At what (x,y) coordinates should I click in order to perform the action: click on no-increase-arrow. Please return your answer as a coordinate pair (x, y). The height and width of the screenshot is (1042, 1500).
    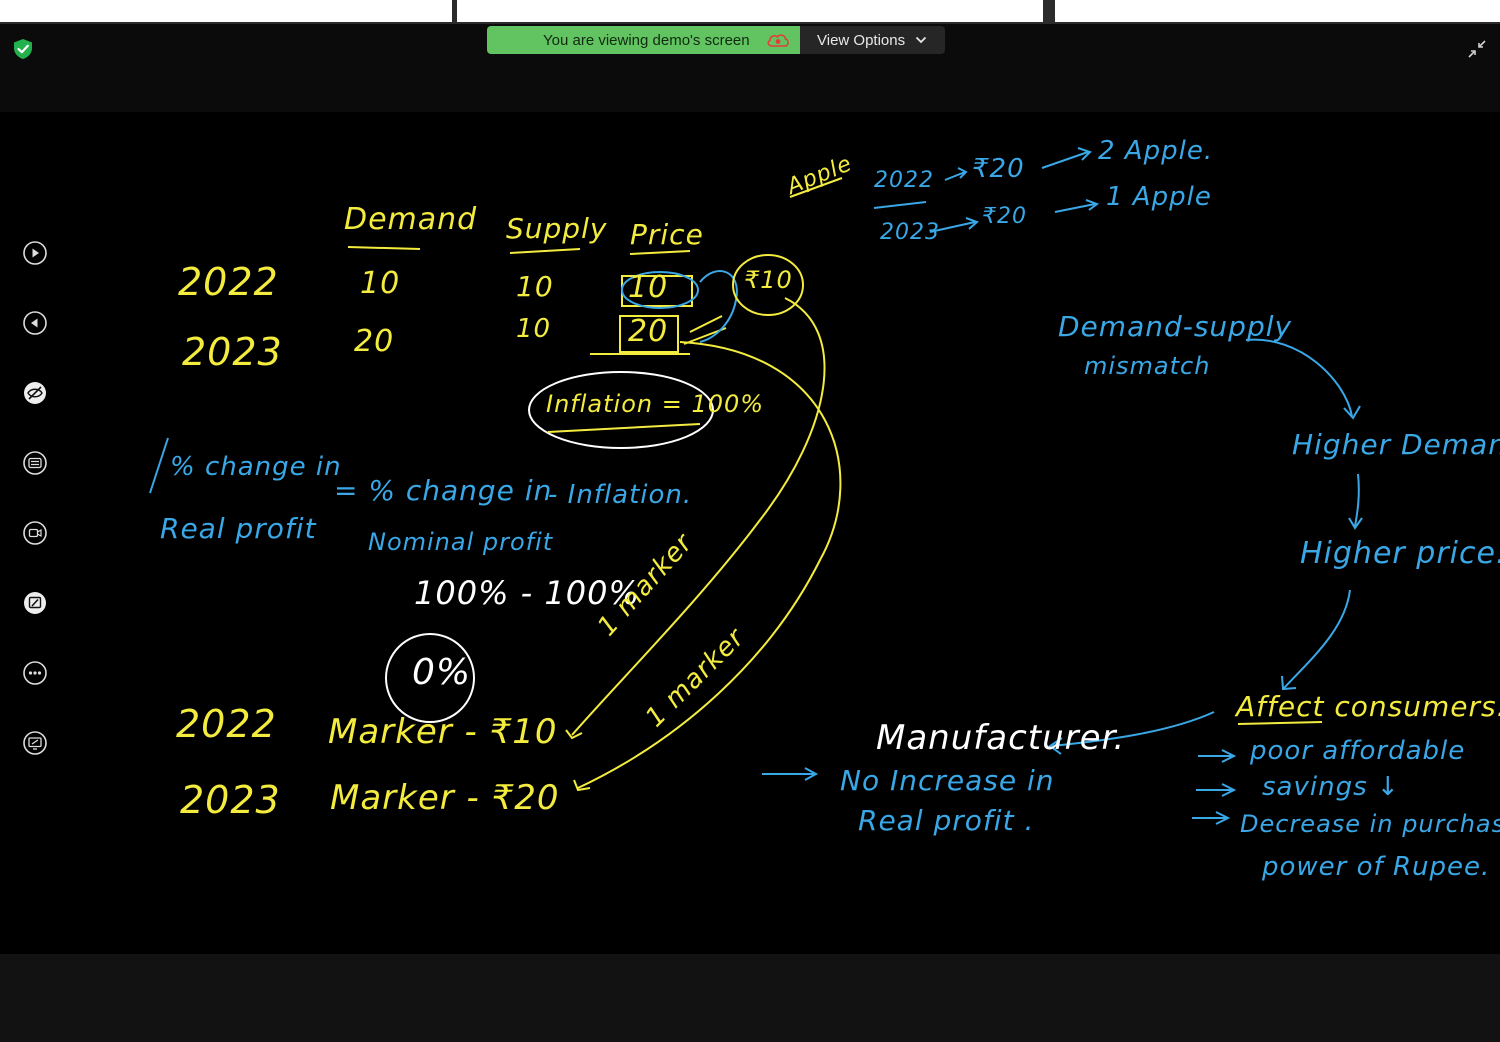
    Looking at the image, I should click on (790, 774).